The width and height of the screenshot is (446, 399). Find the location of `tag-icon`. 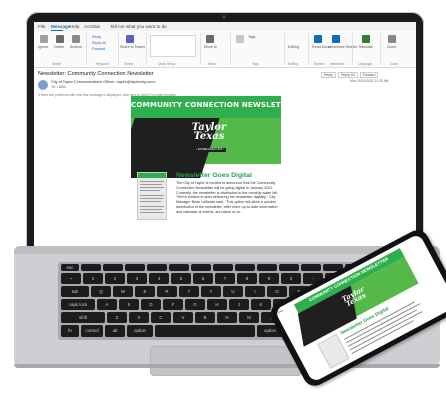

tag-icon is located at coordinates (240, 39).